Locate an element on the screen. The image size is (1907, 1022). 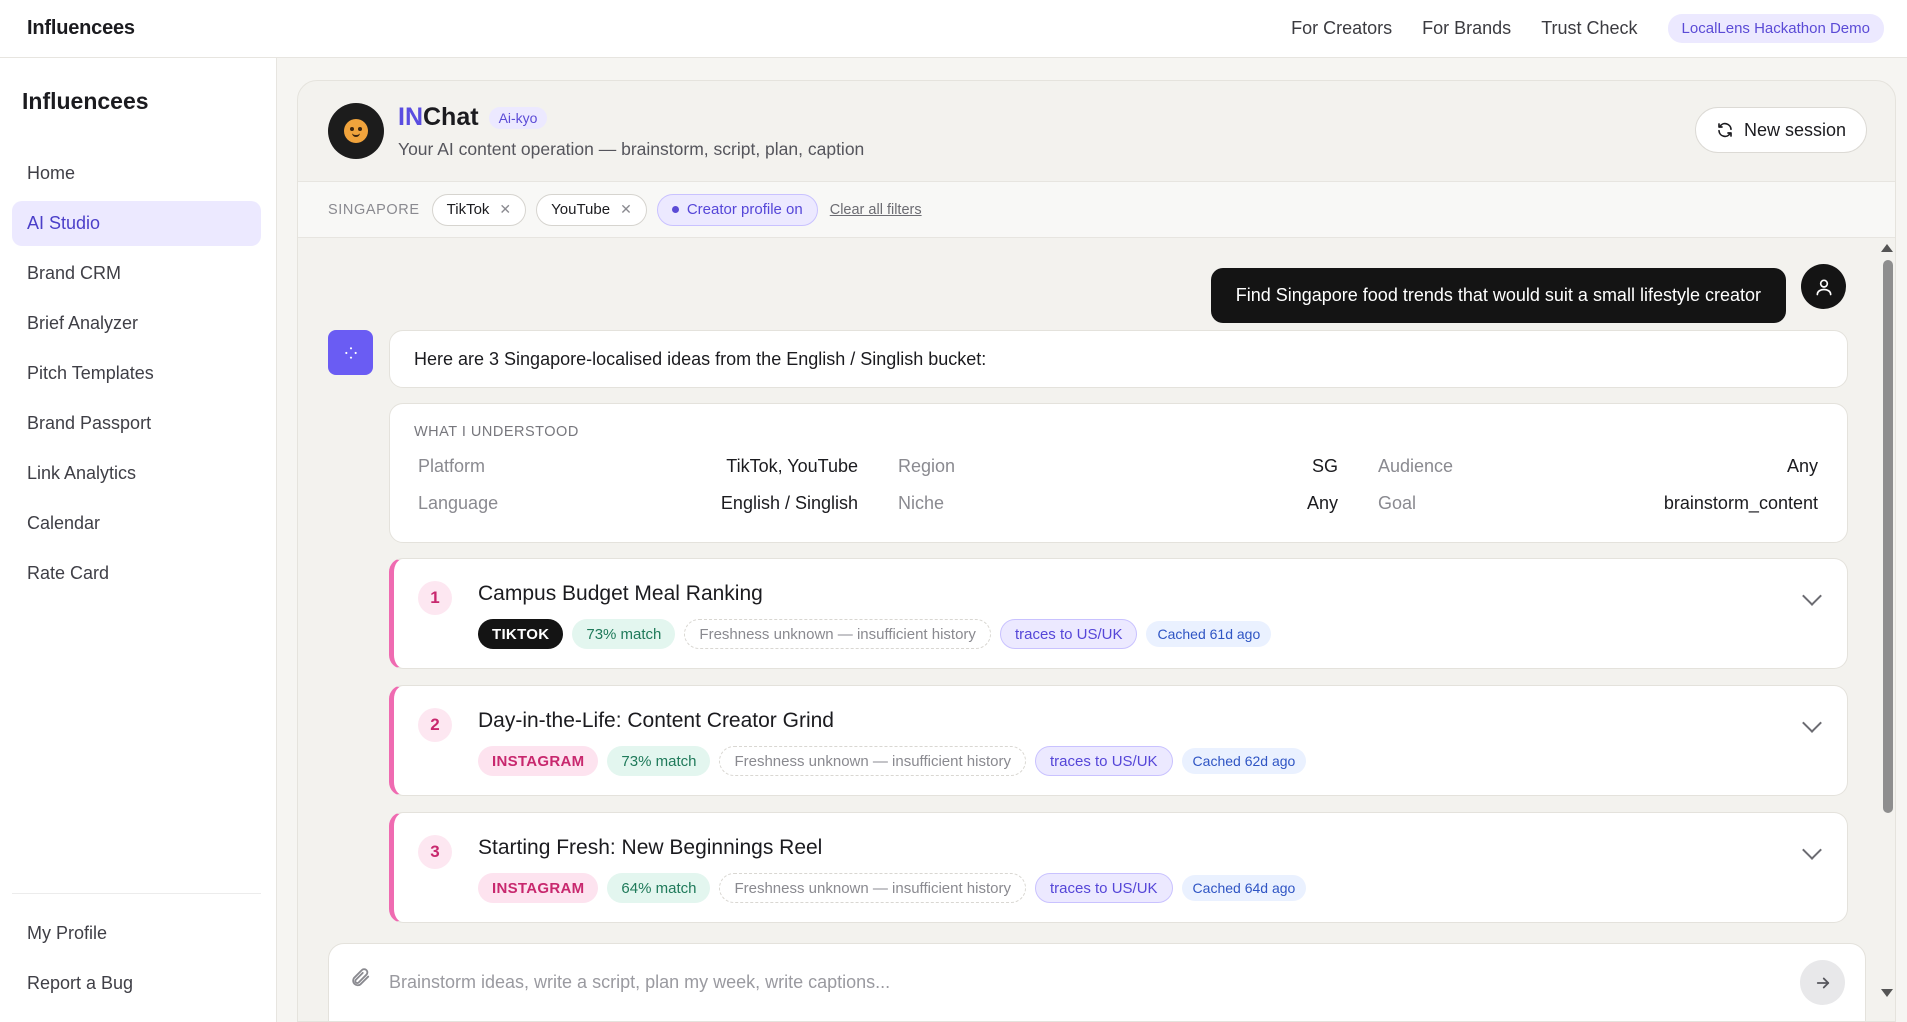
sidebar-item-pitch-templates: Pitch Templates is located at coordinates (136, 373).